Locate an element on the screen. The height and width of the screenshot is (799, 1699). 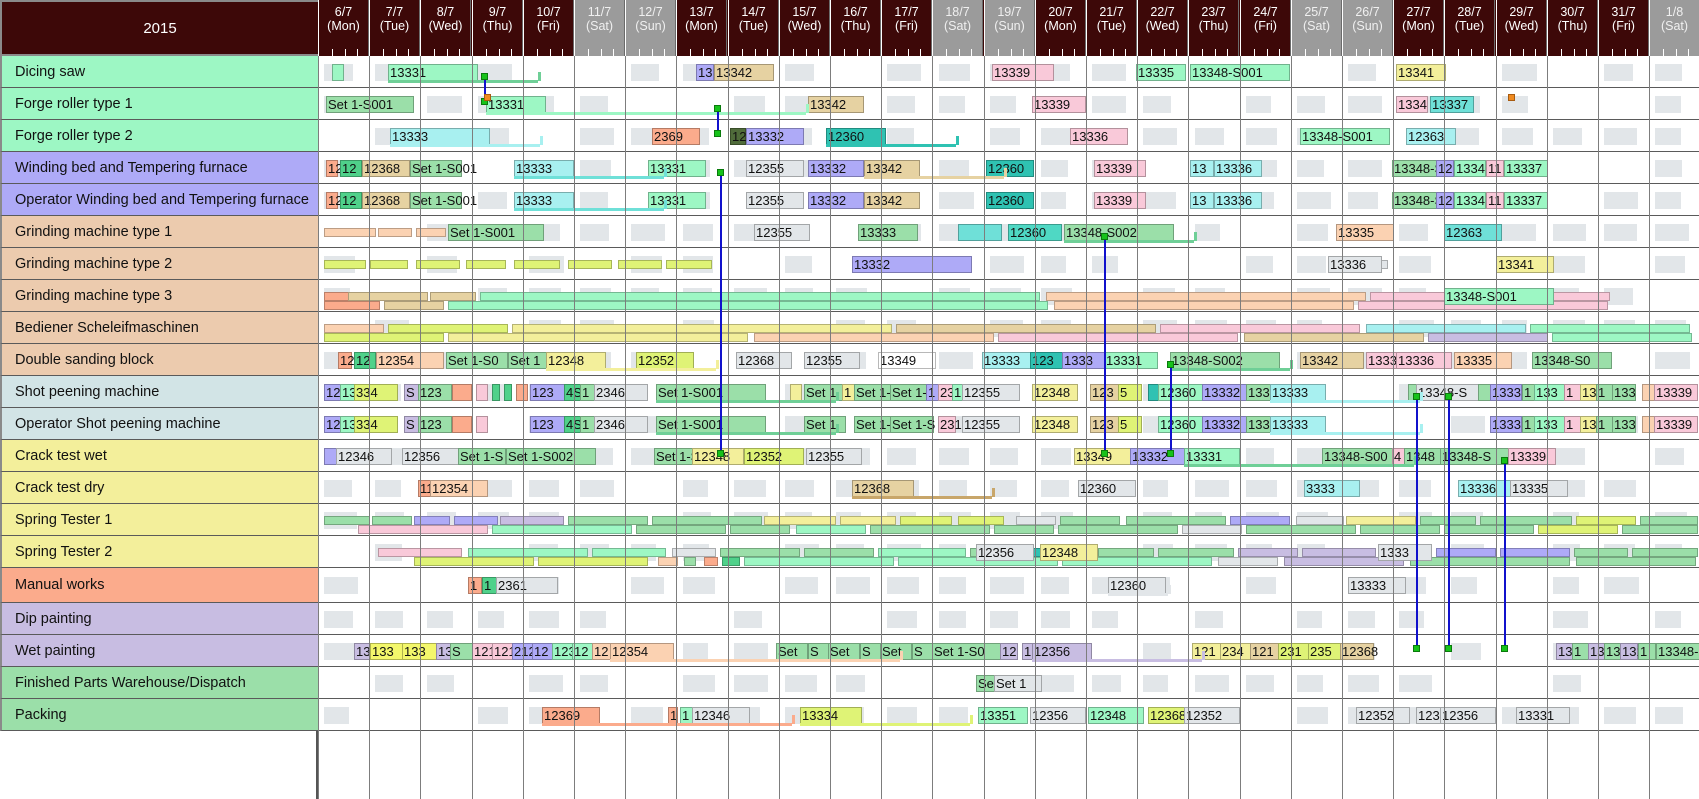
task-bar: 131 is located at coordinates (1632, 651).